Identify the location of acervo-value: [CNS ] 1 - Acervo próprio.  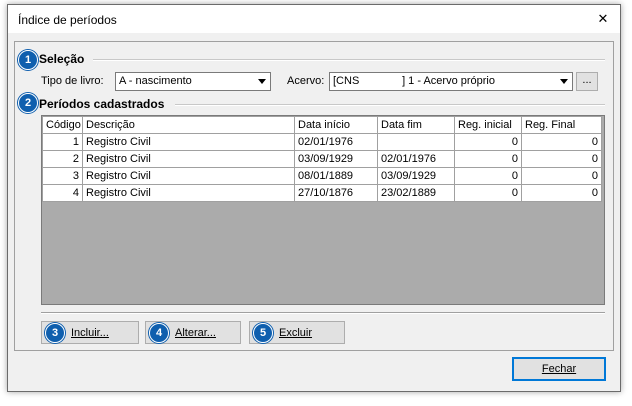
(414, 81).